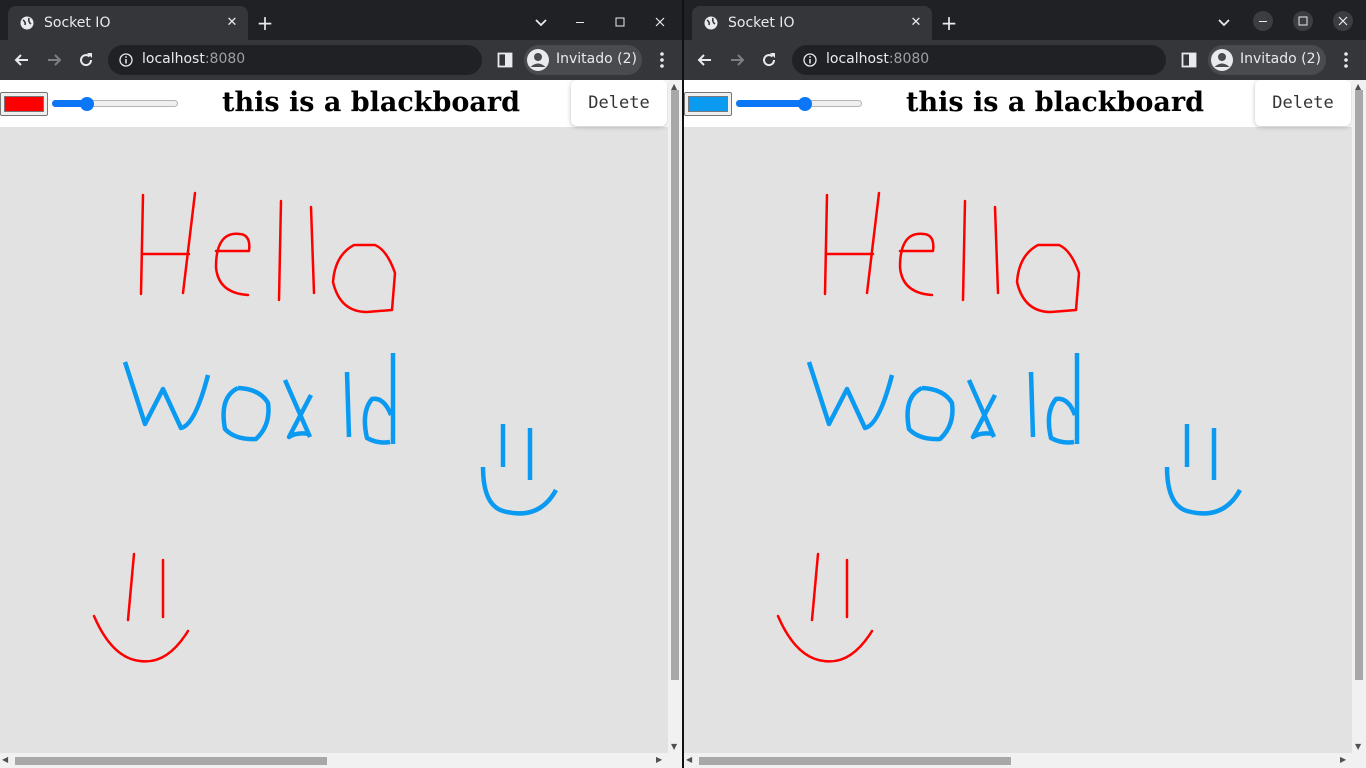 This screenshot has height=768, width=1366. Describe the element at coordinates (770, 103) in the screenshot. I see `slider-fill` at that location.